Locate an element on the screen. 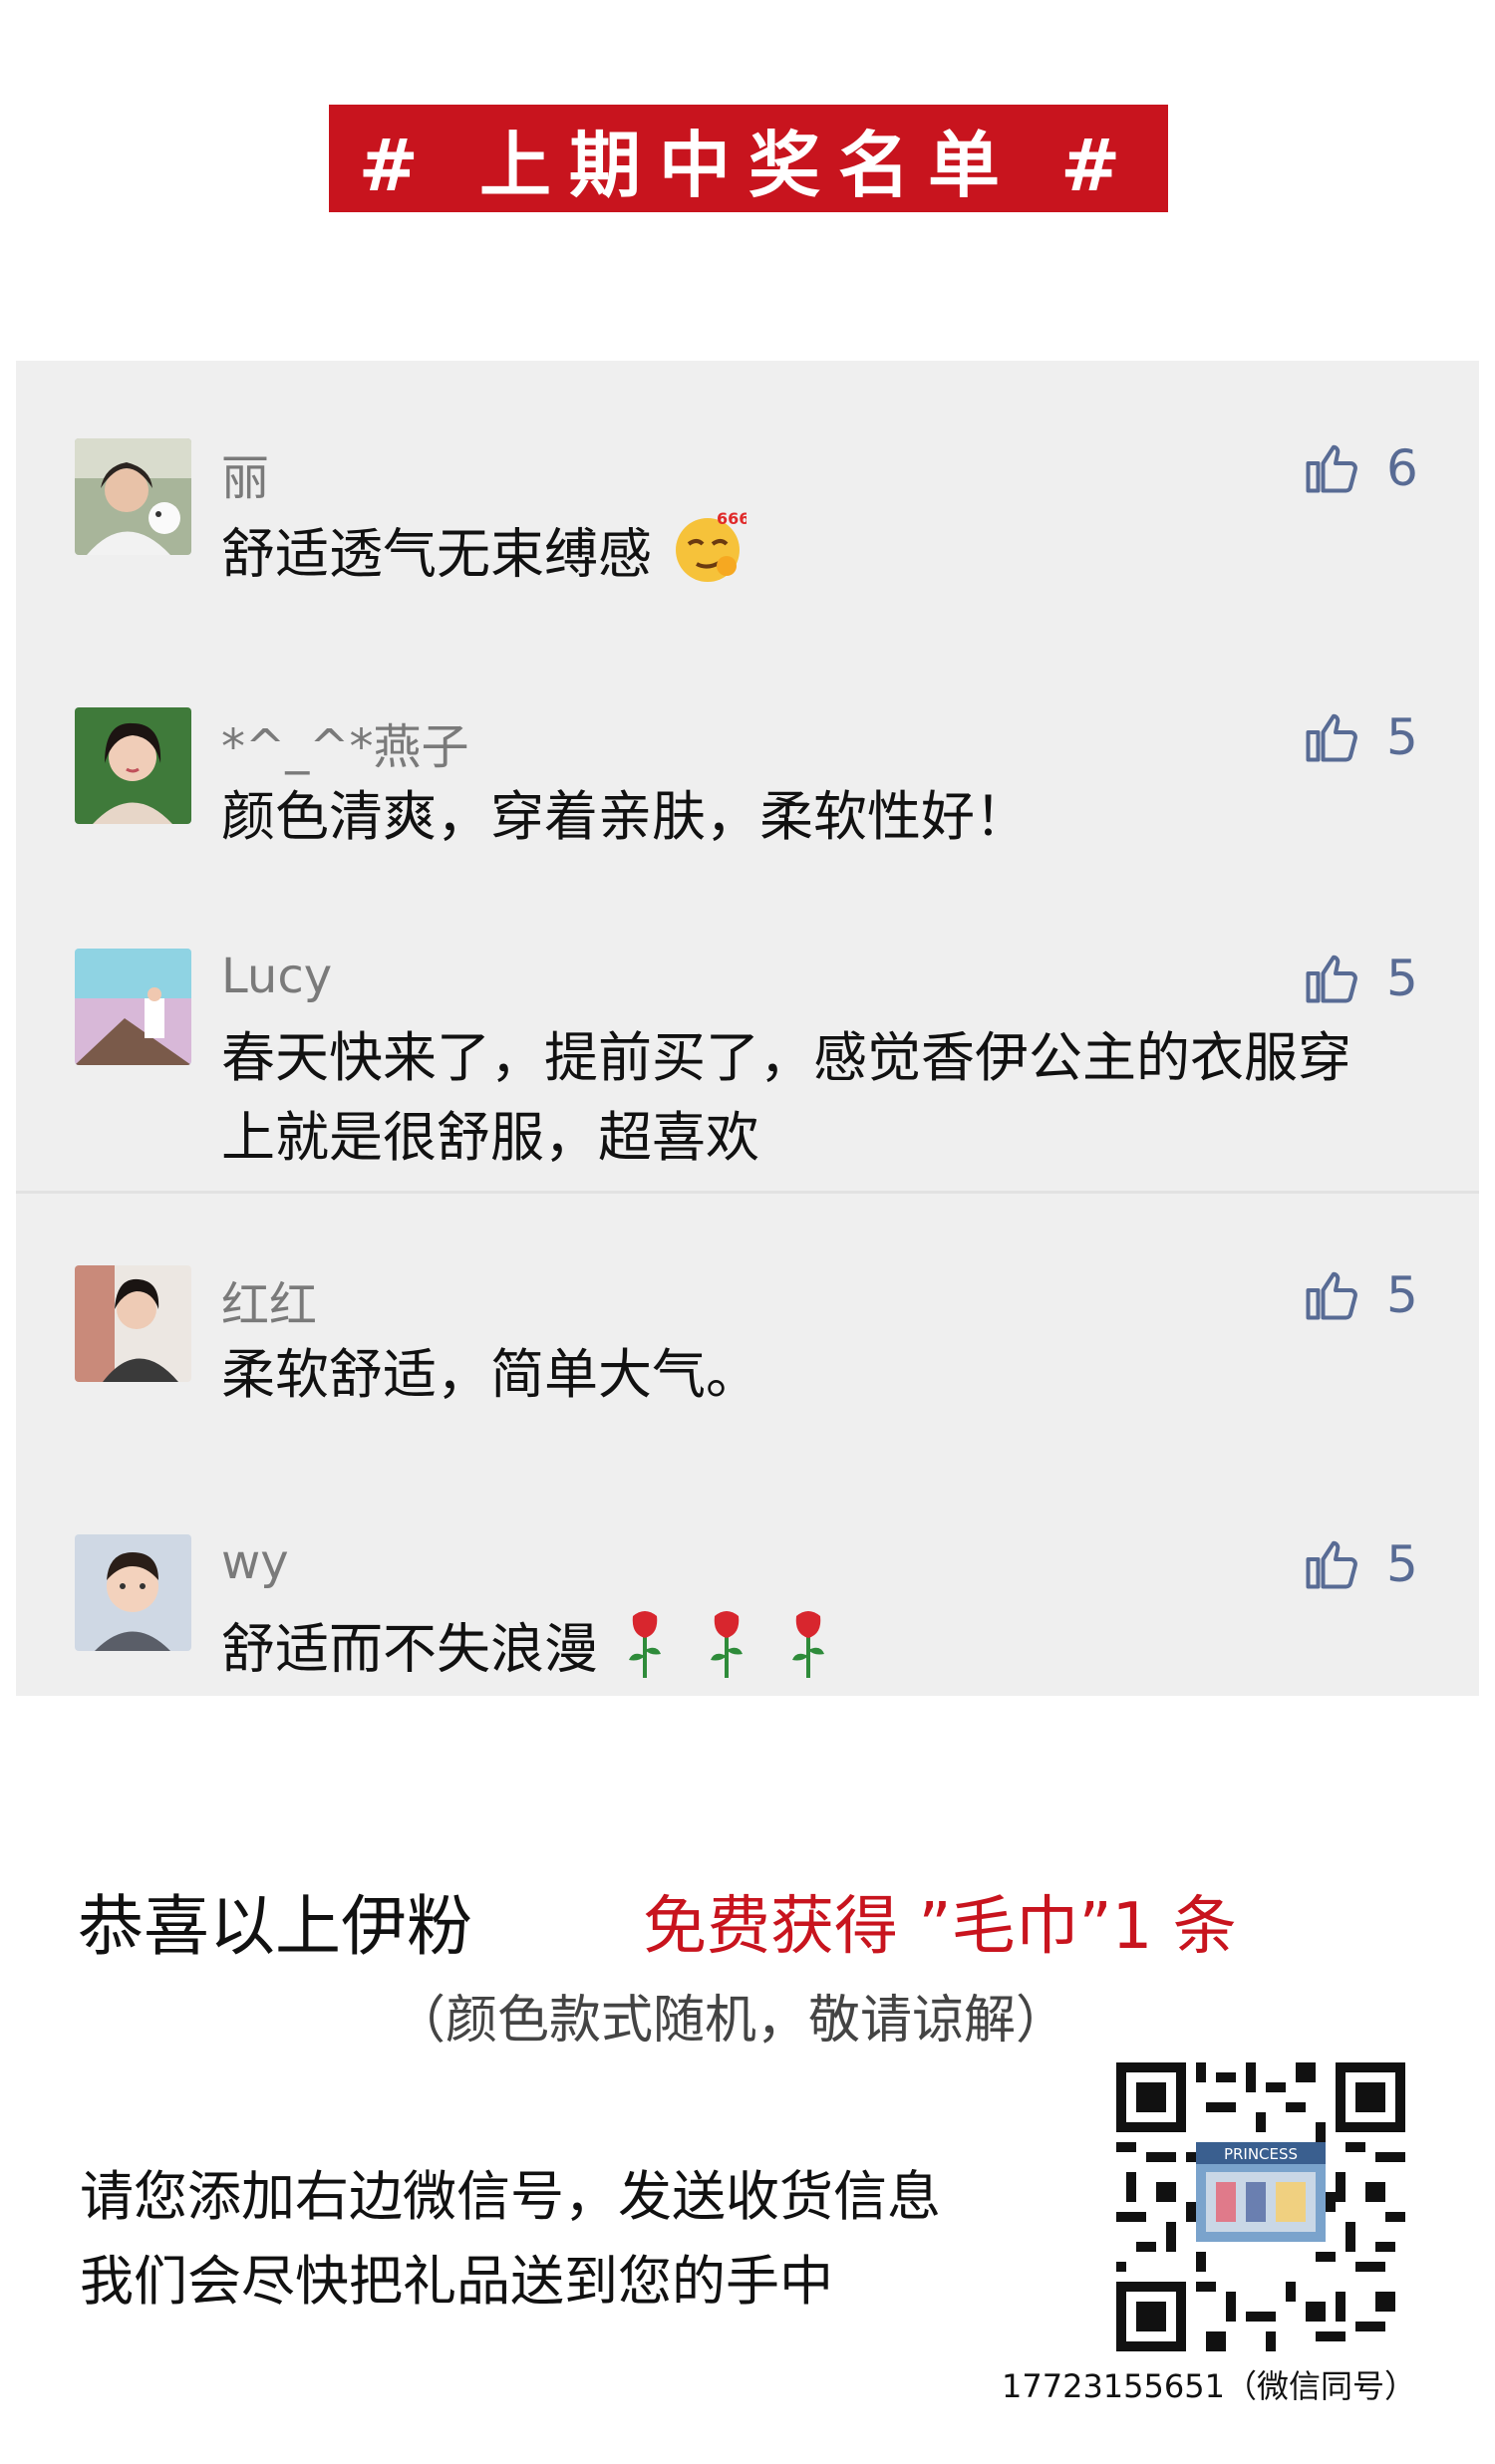 The image size is (1495, 2464). page-title: # 上期中奖名单 # is located at coordinates (748, 165).